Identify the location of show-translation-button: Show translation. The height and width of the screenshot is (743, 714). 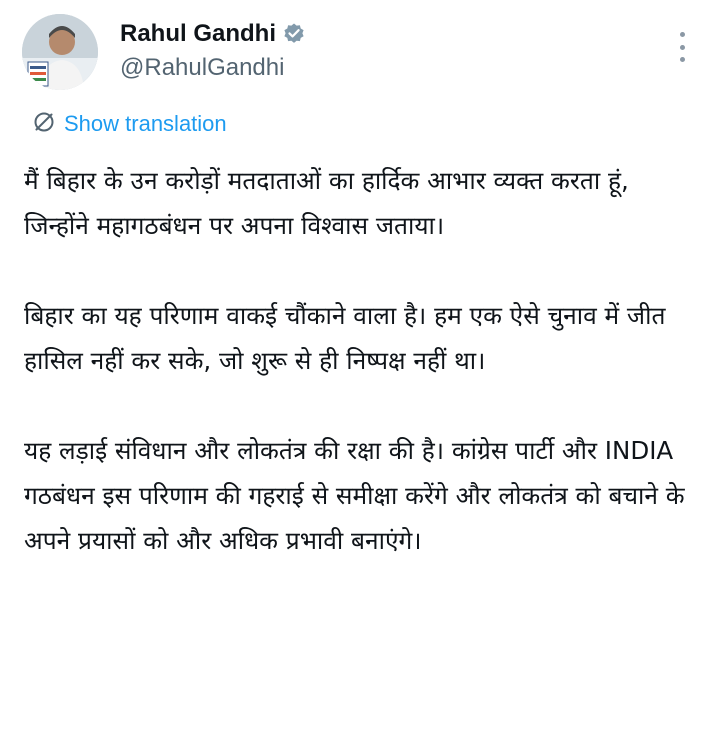
(129, 124).